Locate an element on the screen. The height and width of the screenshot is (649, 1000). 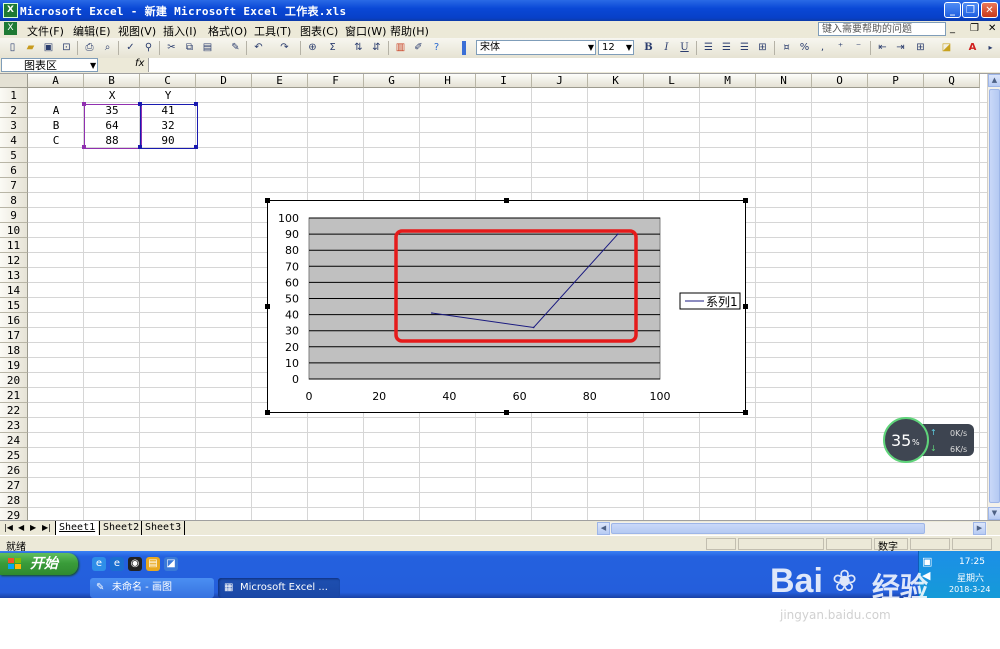
bold-button: B is located at coordinates (648, 47).